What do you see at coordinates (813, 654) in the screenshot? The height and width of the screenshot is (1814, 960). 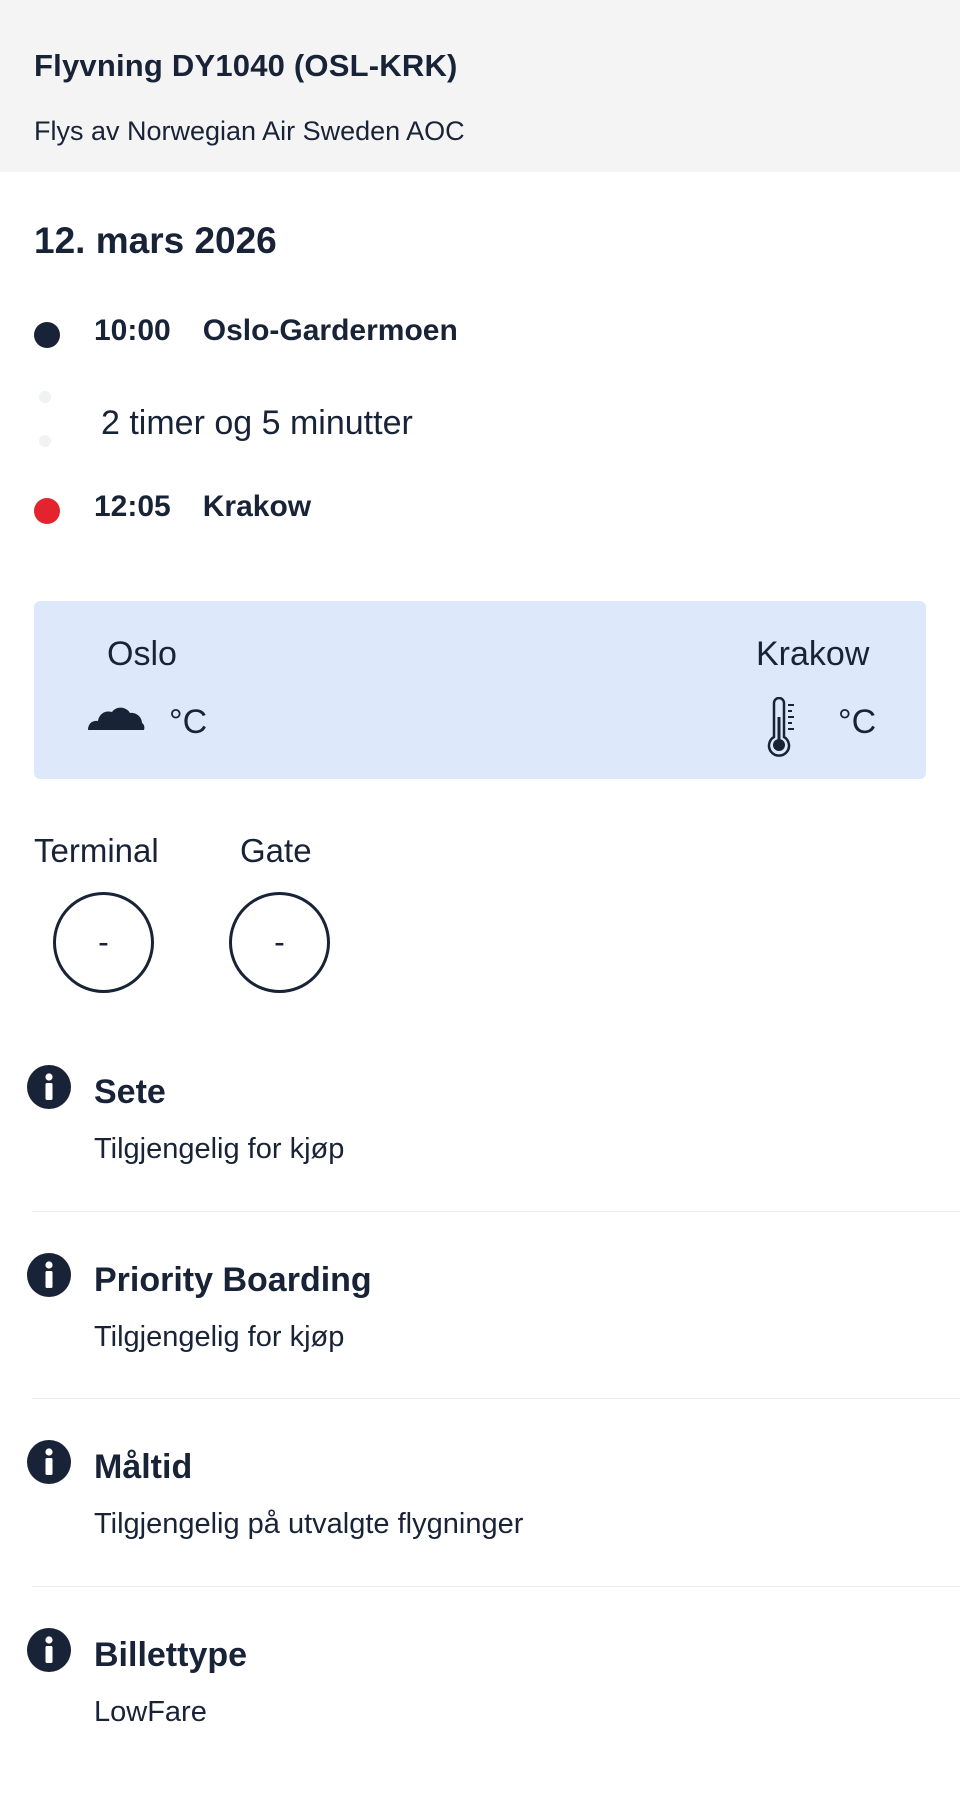 I see `destination-city: Krakow` at bounding box center [813, 654].